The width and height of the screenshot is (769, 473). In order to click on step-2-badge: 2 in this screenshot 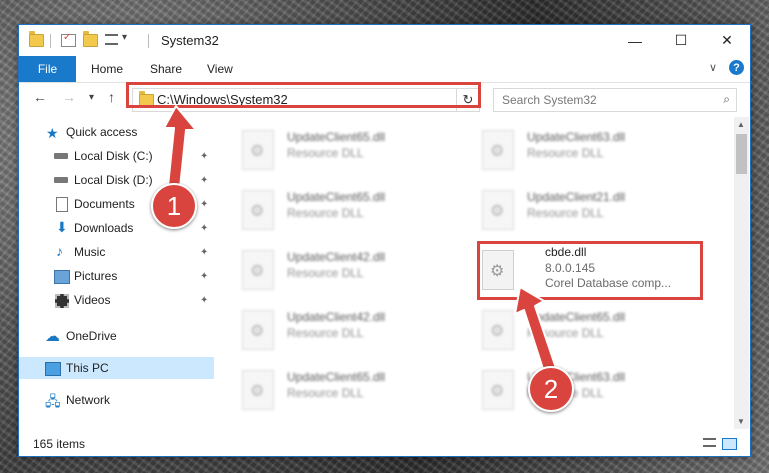, I will do `click(551, 389)`.